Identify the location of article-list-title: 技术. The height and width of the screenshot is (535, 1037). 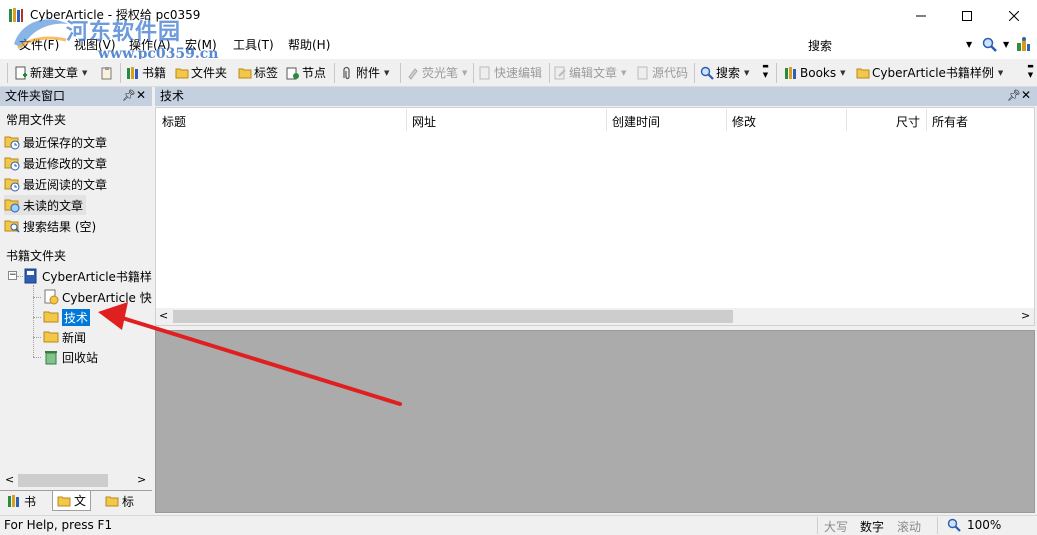
(596, 96).